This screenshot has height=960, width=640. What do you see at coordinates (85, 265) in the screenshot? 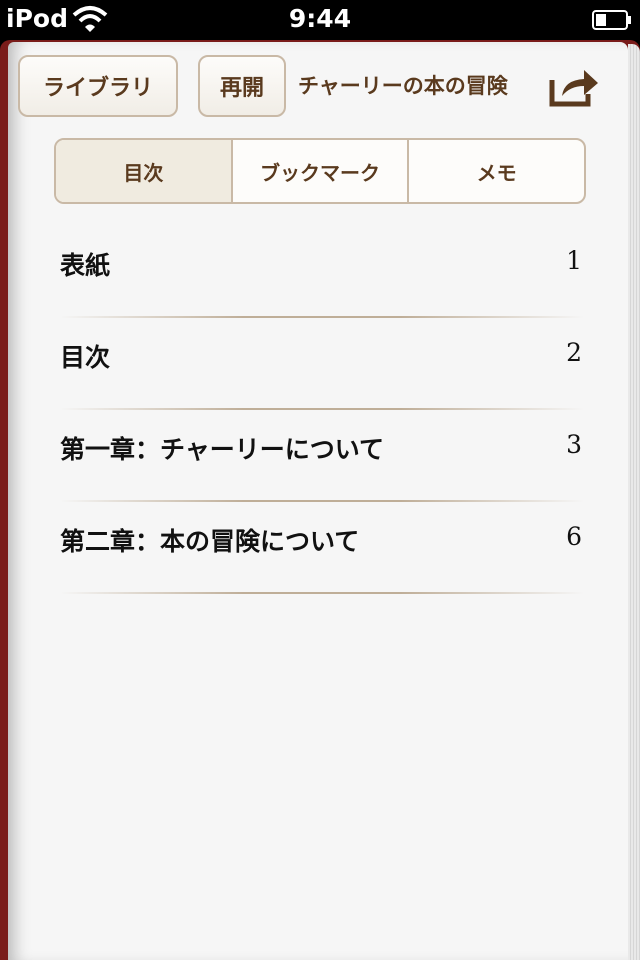
I see `toc-entry-title: 表紙` at bounding box center [85, 265].